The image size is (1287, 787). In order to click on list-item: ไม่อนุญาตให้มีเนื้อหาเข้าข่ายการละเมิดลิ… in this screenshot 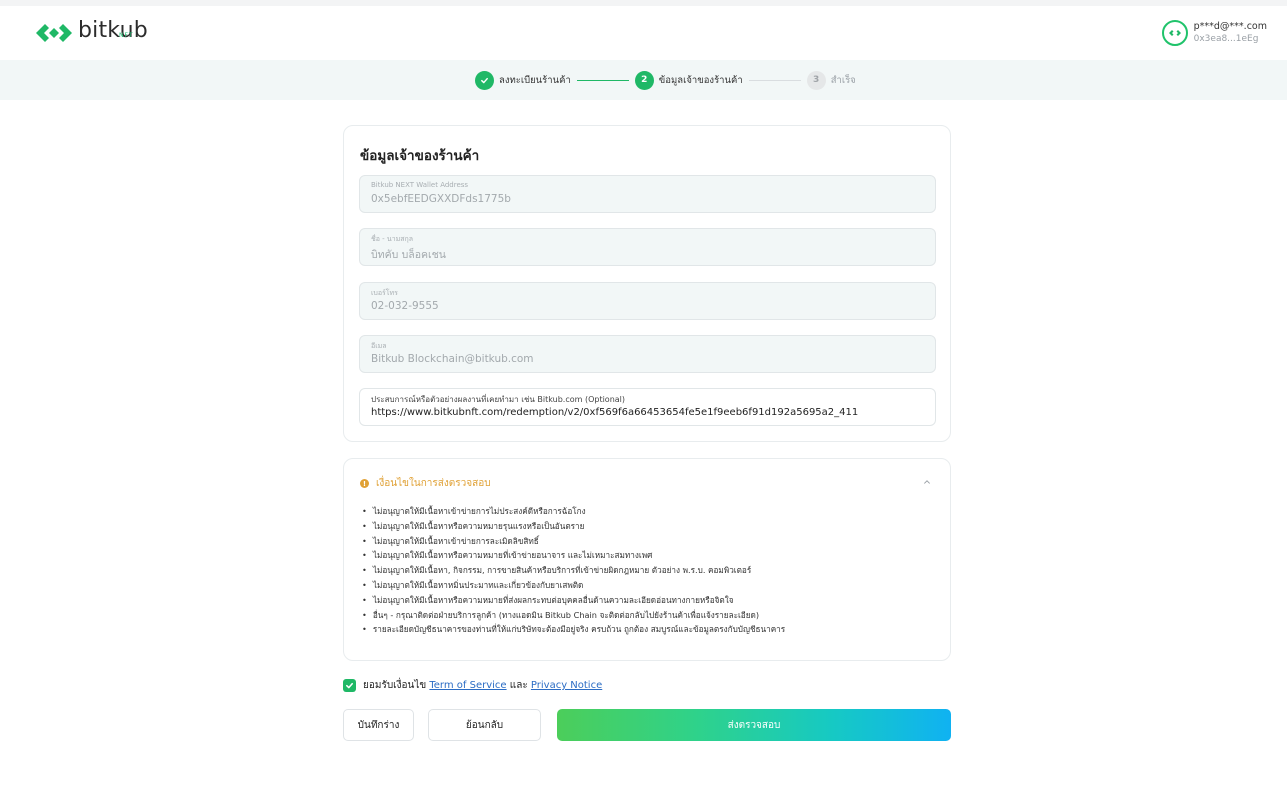, I will do `click(573, 541)`.